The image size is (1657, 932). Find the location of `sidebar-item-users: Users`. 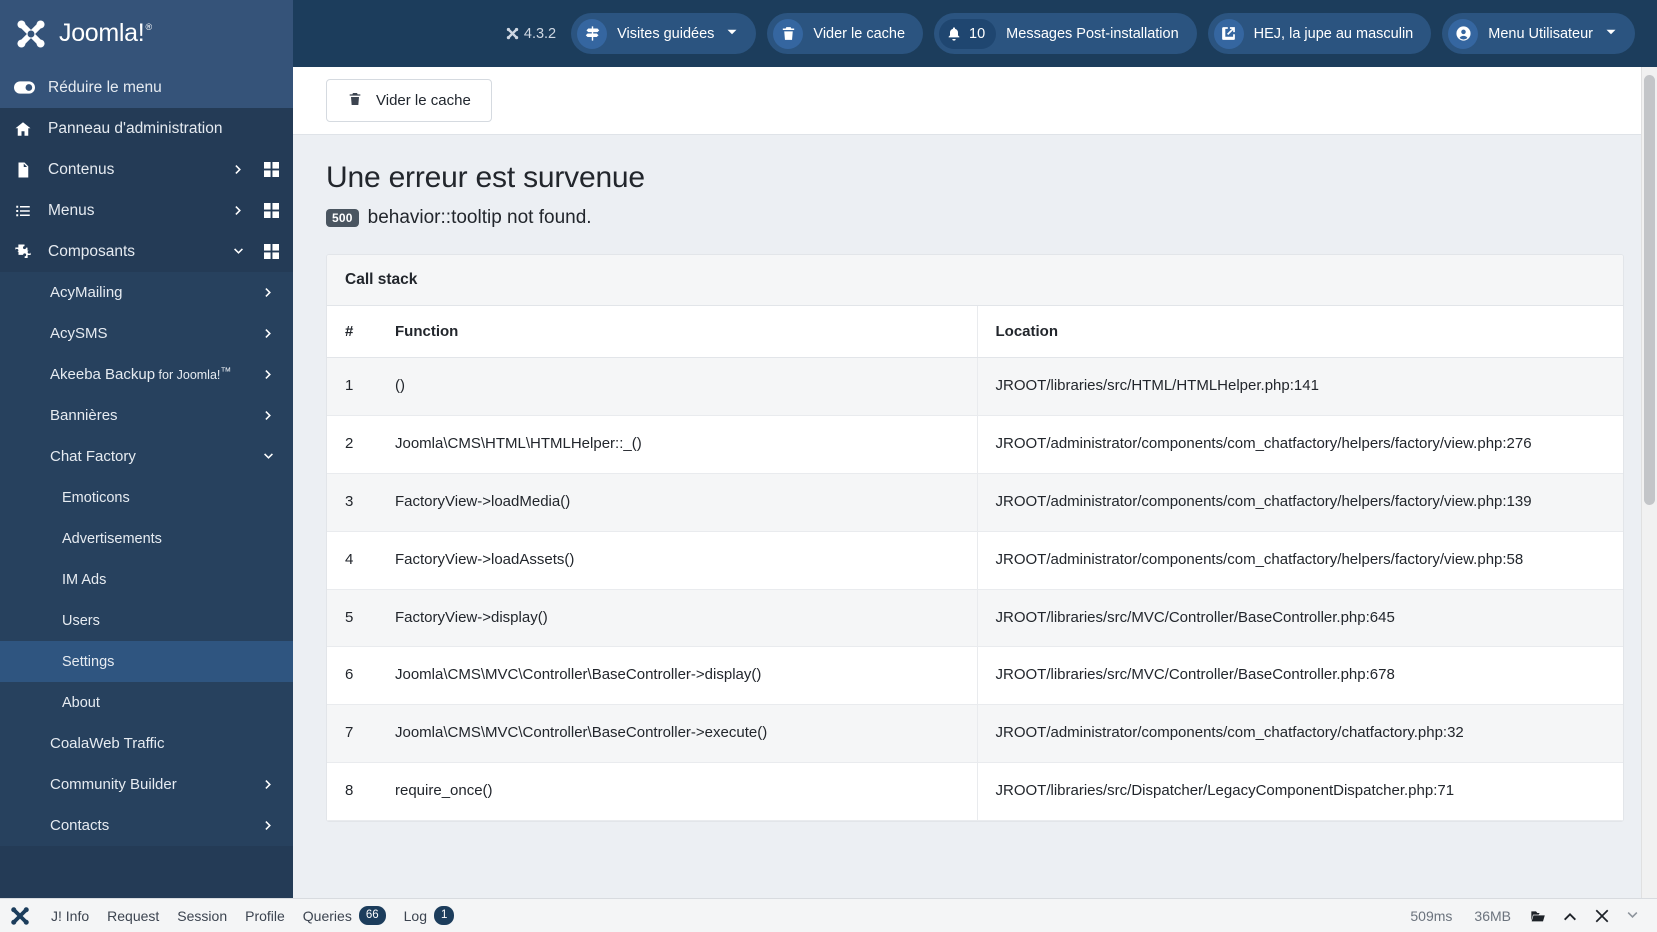

sidebar-item-users: Users is located at coordinates (146, 620).